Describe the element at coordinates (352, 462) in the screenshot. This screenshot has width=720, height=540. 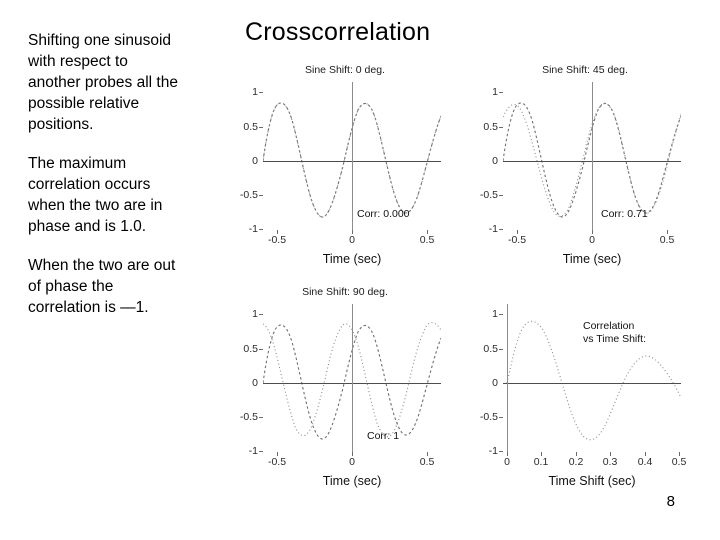
I see `xtick-label-2-2: 0` at that location.